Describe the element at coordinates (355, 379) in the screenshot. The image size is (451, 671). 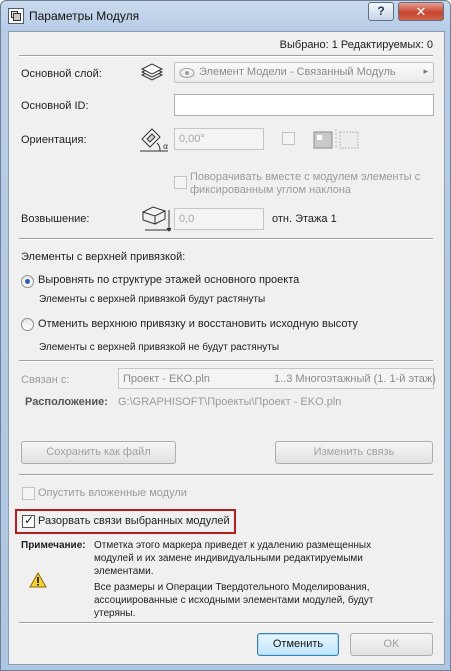
I see `linked-story: 1..3 Многоэтажный (1. 1-й этаж)` at that location.